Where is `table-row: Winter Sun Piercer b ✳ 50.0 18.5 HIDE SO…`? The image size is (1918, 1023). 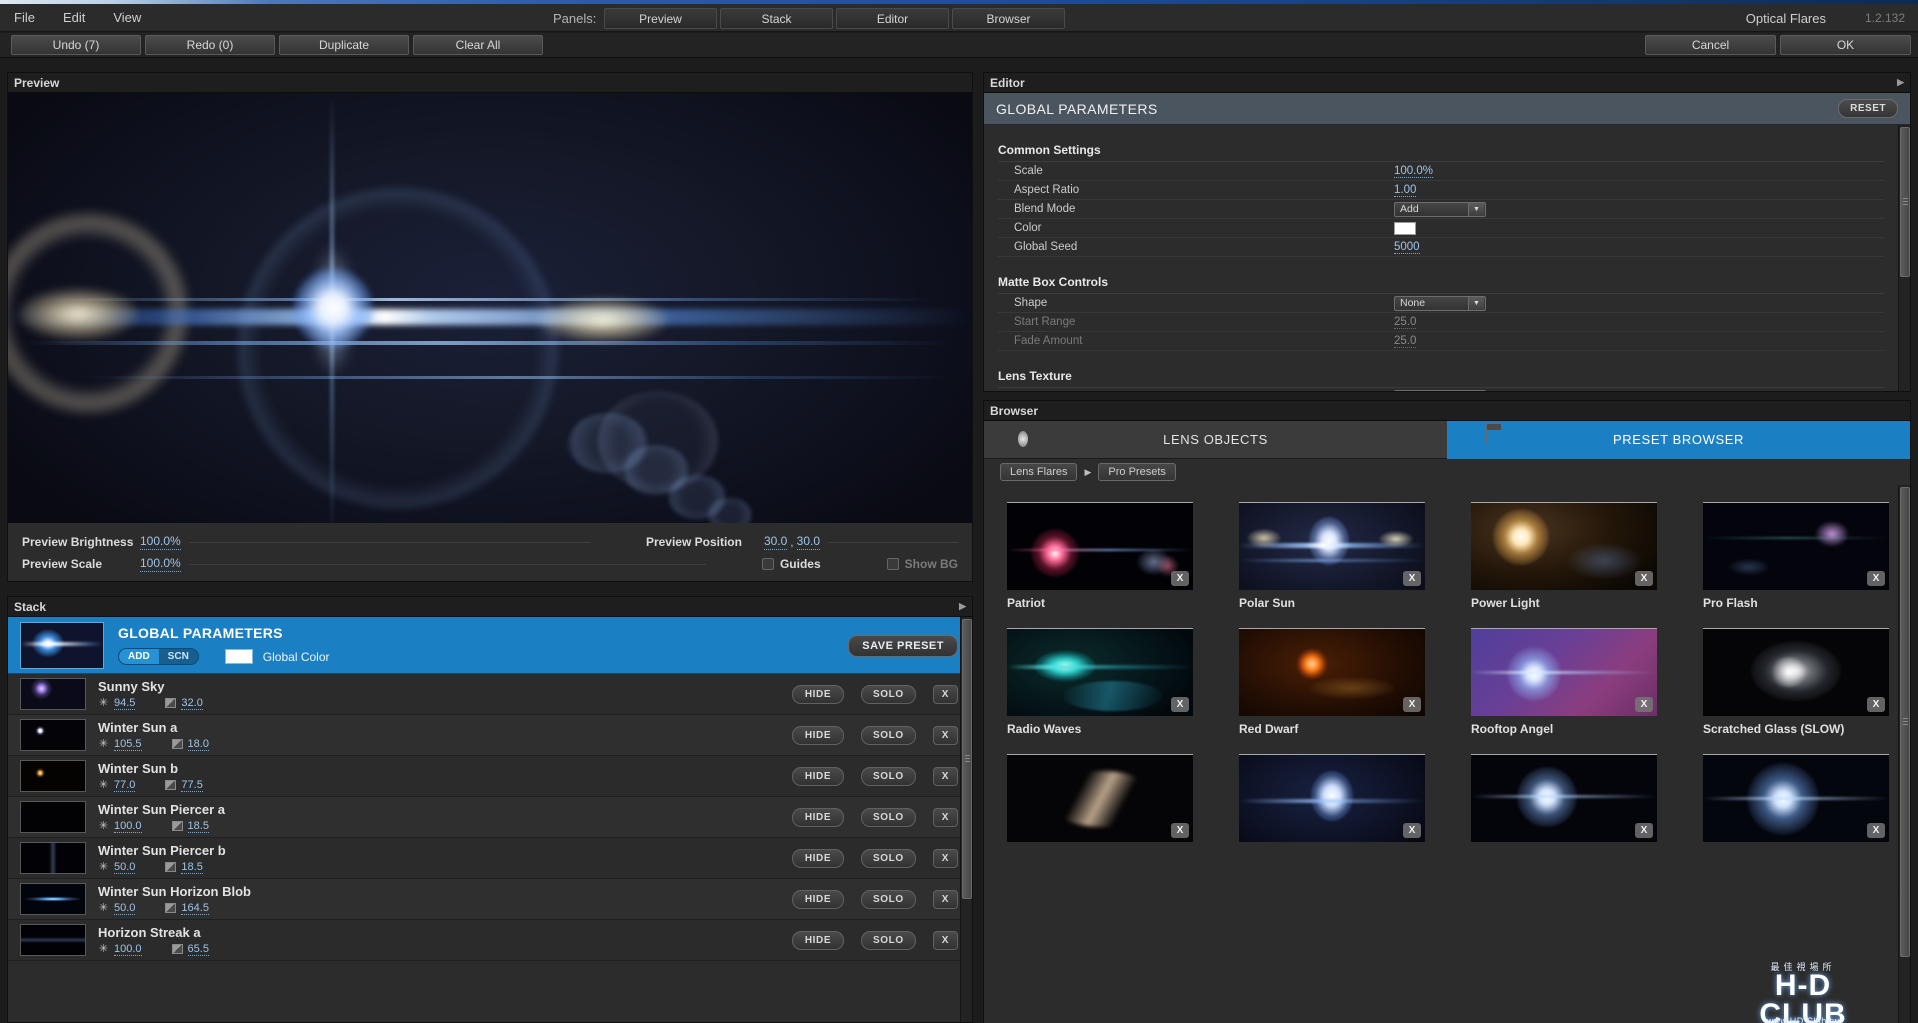
table-row: Winter Sun Piercer b ✳ 50.0 18.5 HIDE SO… is located at coordinates (490, 858).